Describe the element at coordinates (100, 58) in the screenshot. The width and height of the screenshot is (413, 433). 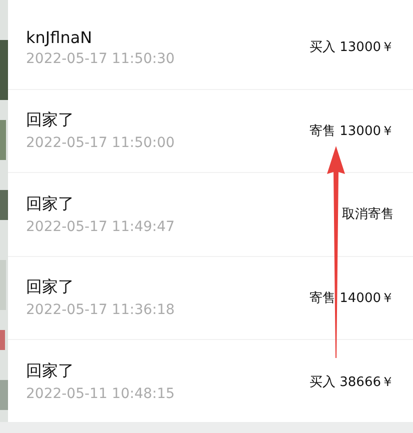
I see `record-time: 2022-05-17 11:50:30` at that location.